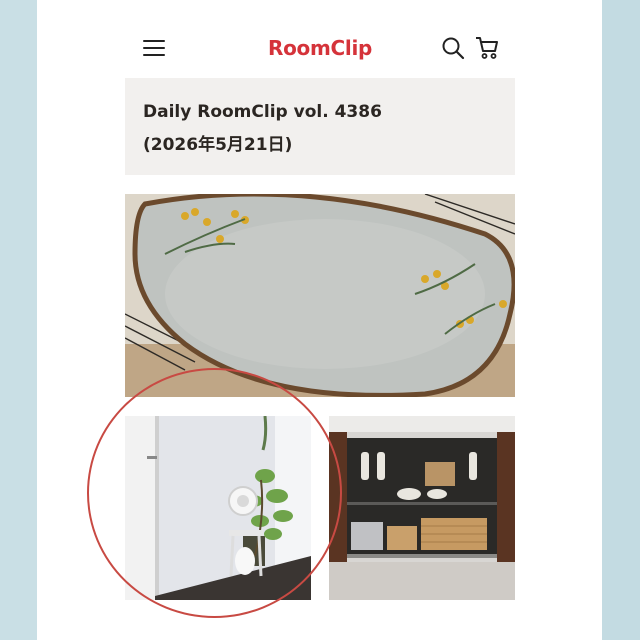  Describe the element at coordinates (320, 48) in the screenshot. I see `roomclip-logo: RoomClip` at that location.